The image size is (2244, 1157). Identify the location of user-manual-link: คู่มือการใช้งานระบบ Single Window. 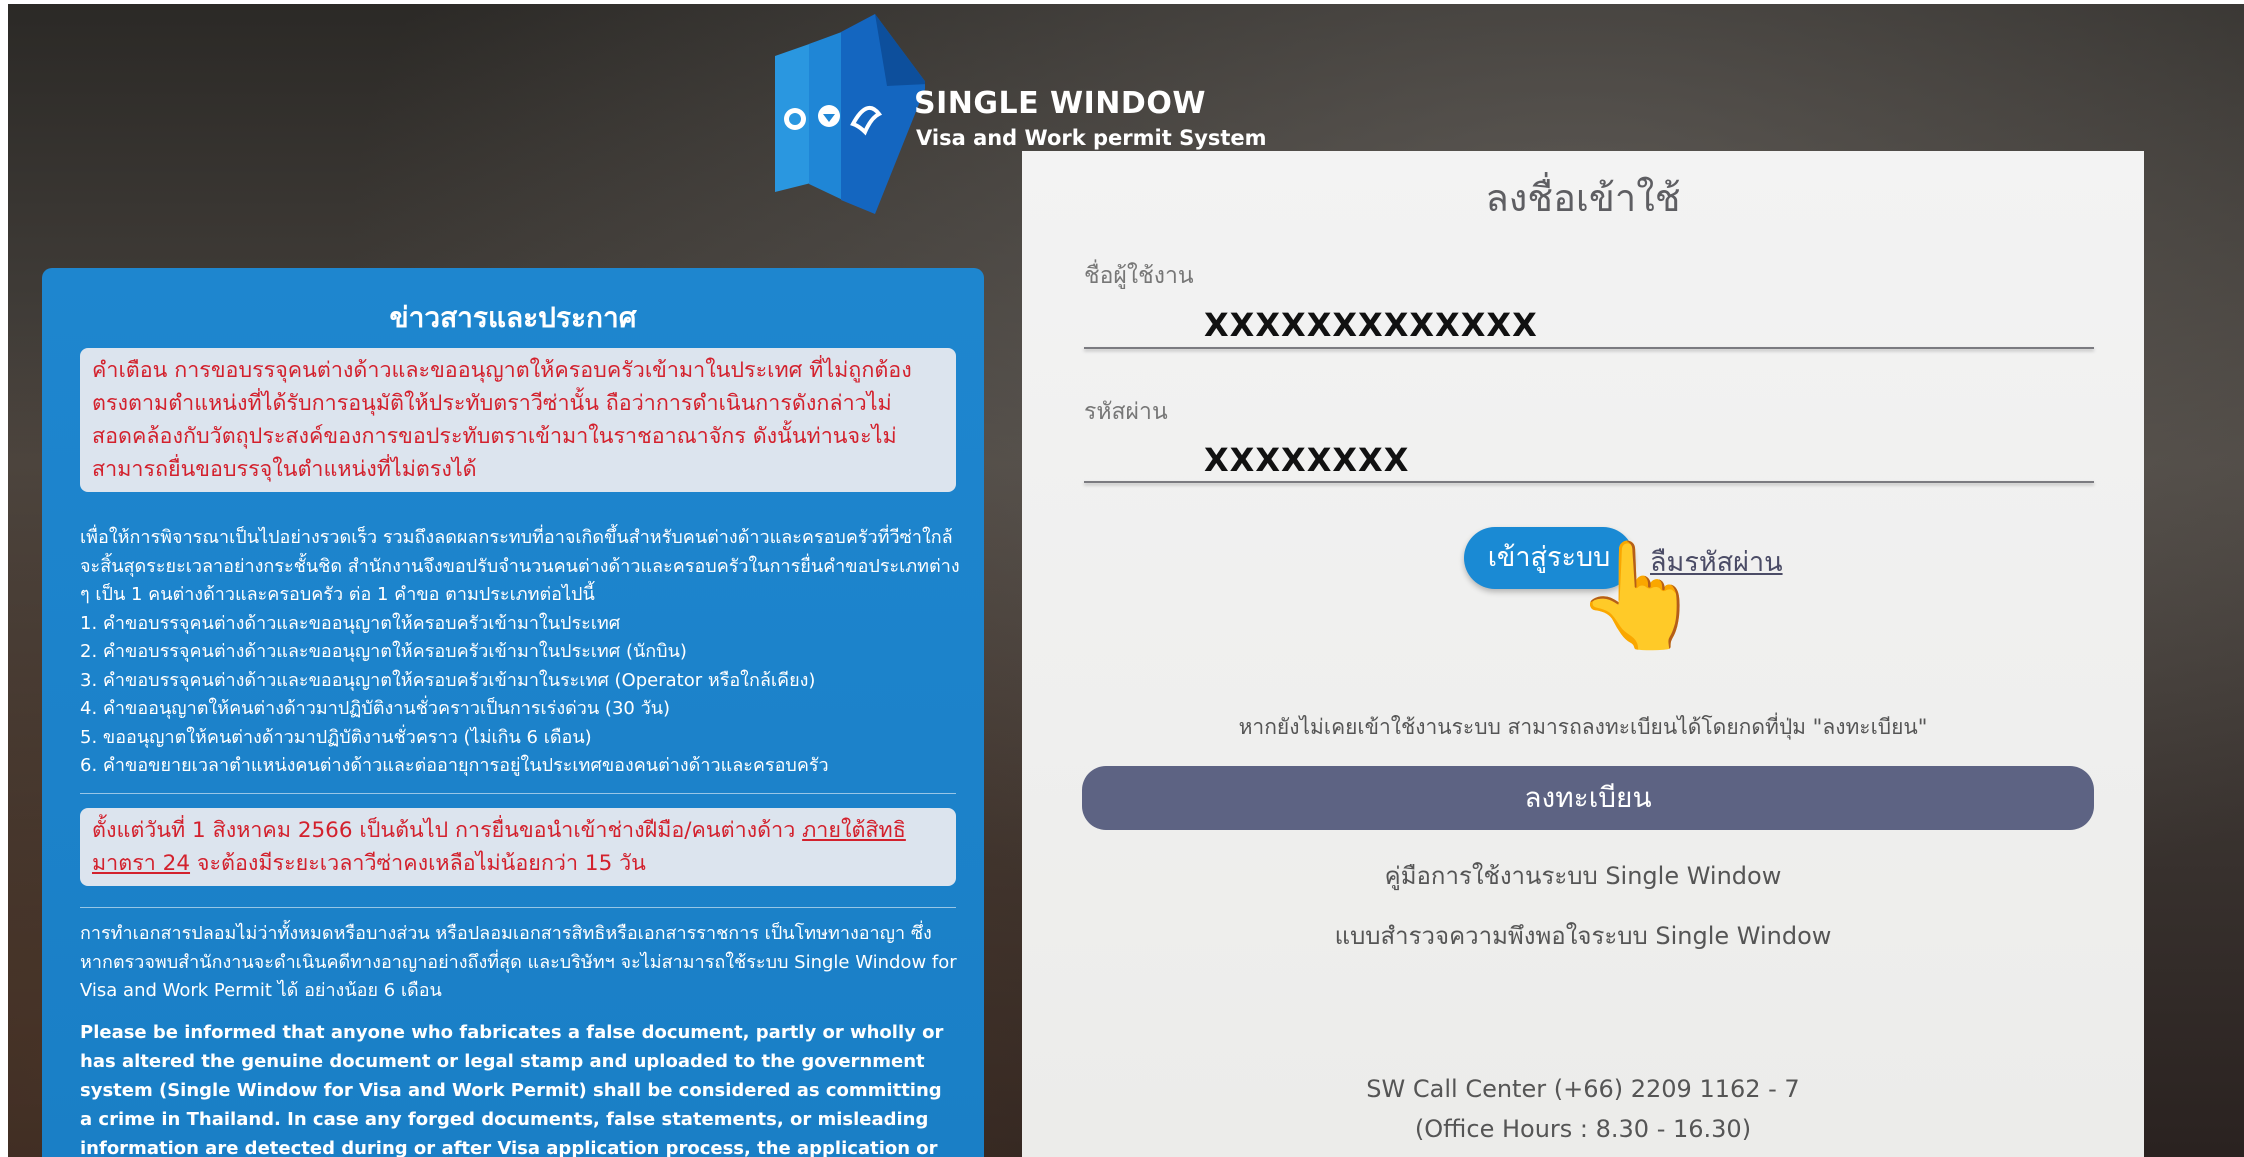
(1583, 875).